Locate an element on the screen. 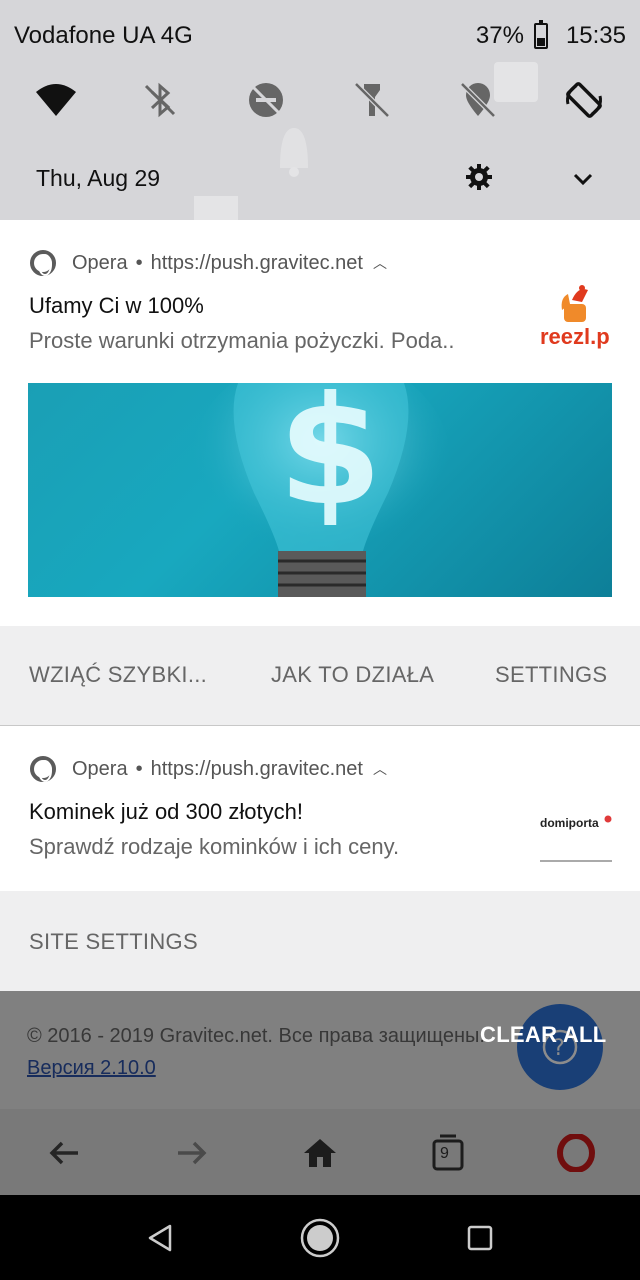 Image resolution: width=640 pixels, height=1280 pixels. quick-settings-row is located at coordinates (320, 100).